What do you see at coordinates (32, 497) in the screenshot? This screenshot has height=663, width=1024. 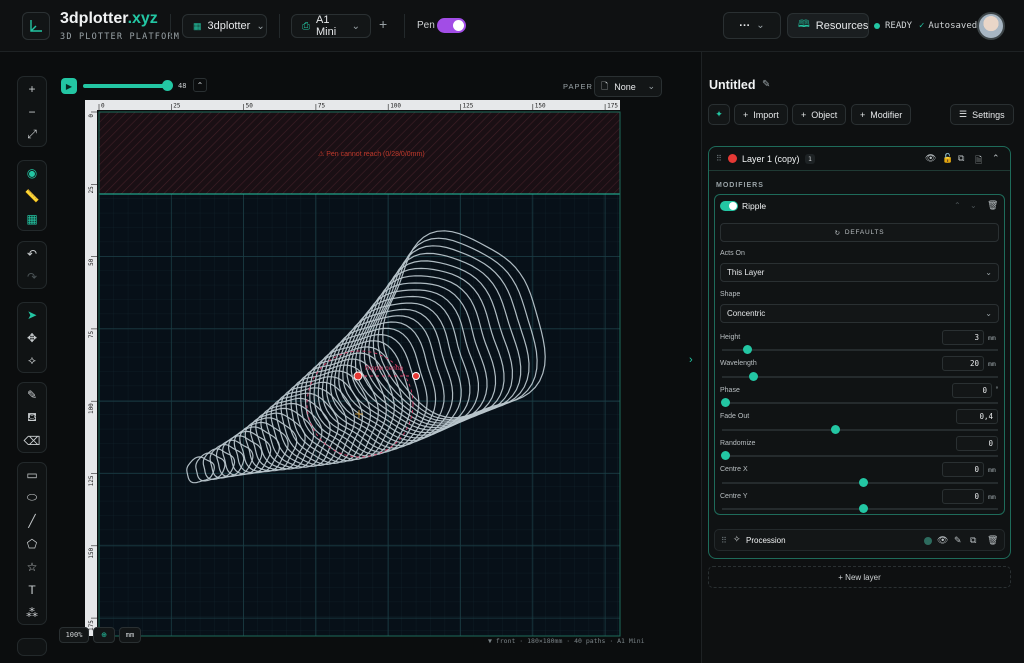 I see `ellipse-icon: ⬭` at bounding box center [32, 497].